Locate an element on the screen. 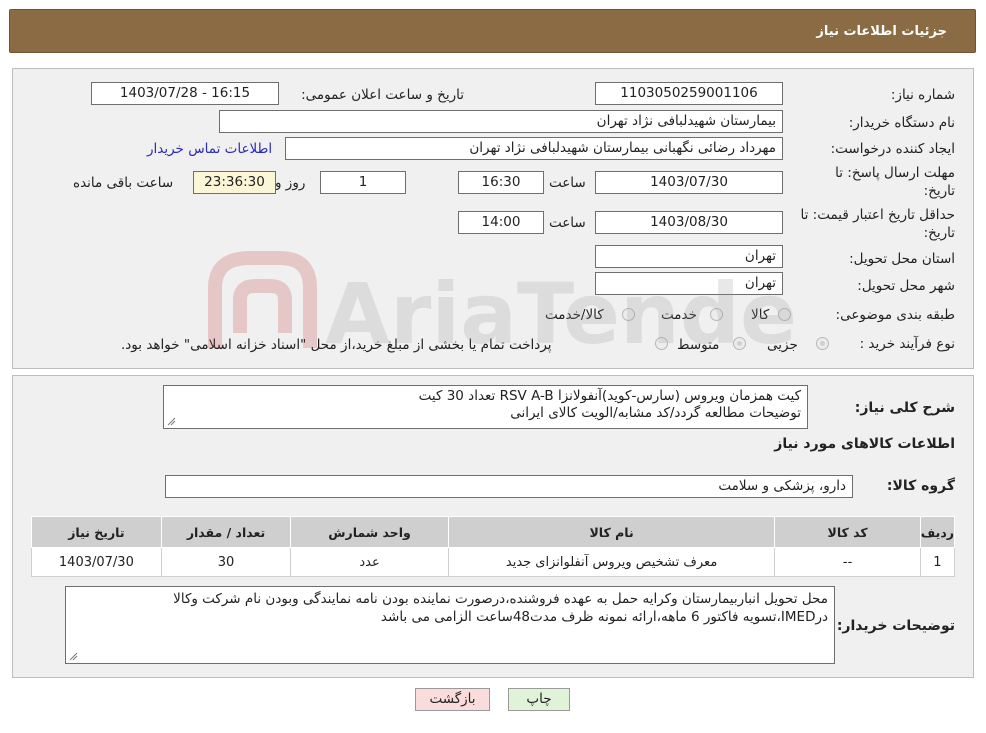 The image size is (986, 733). radio-service is located at coordinates (716, 314).